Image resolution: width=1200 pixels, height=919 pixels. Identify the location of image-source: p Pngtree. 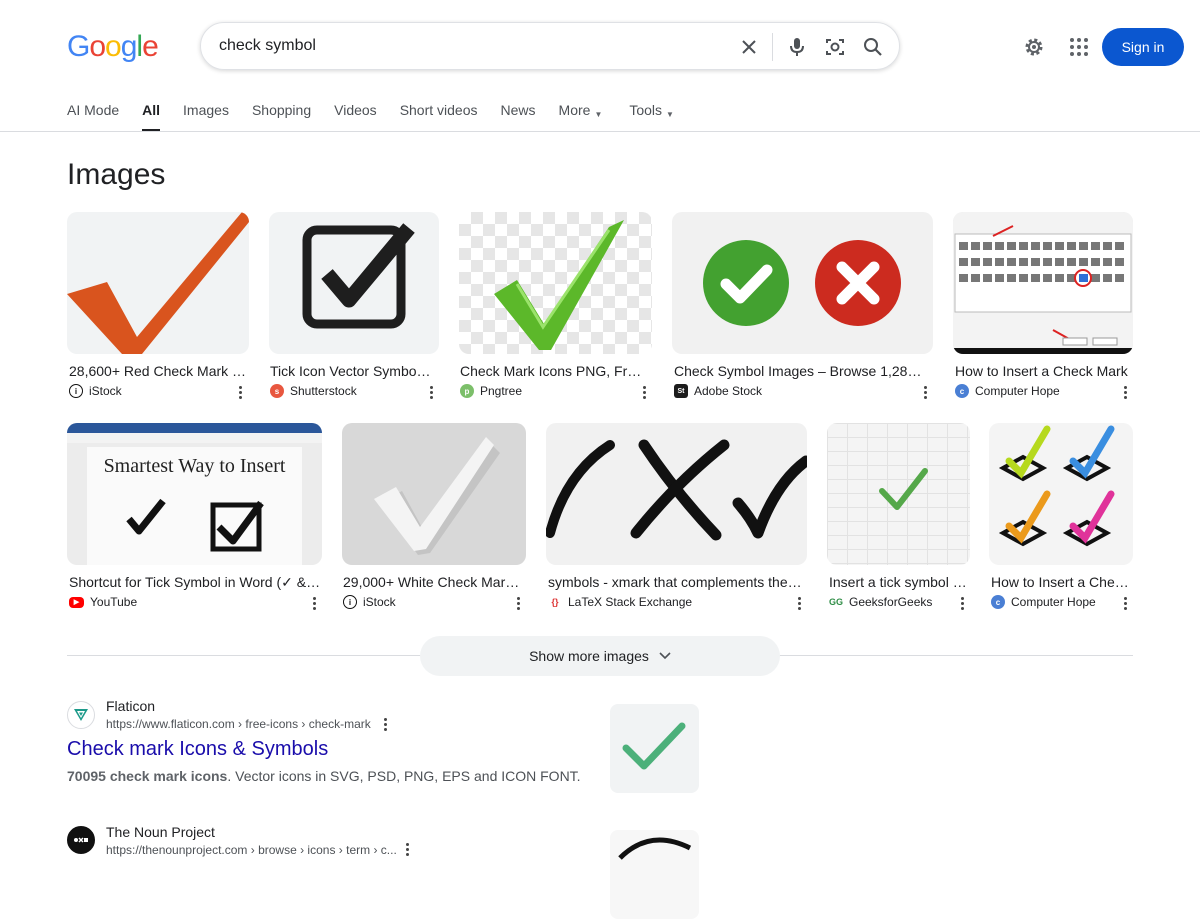
(491, 391).